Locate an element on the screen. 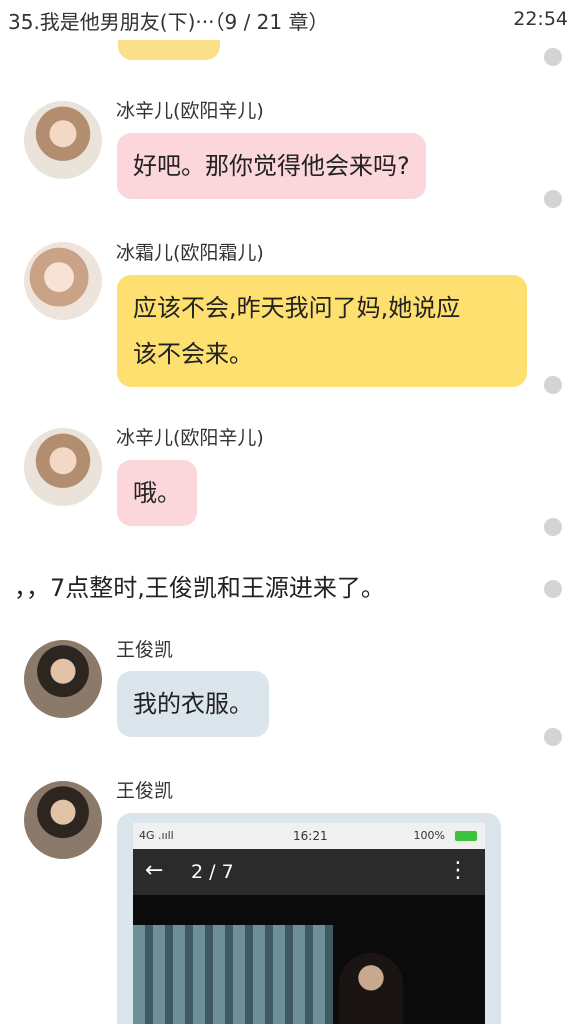 This screenshot has height=1024, width=576. screenshot-toolbar: ← 2 / 7 ⋮ is located at coordinates (309, 872).